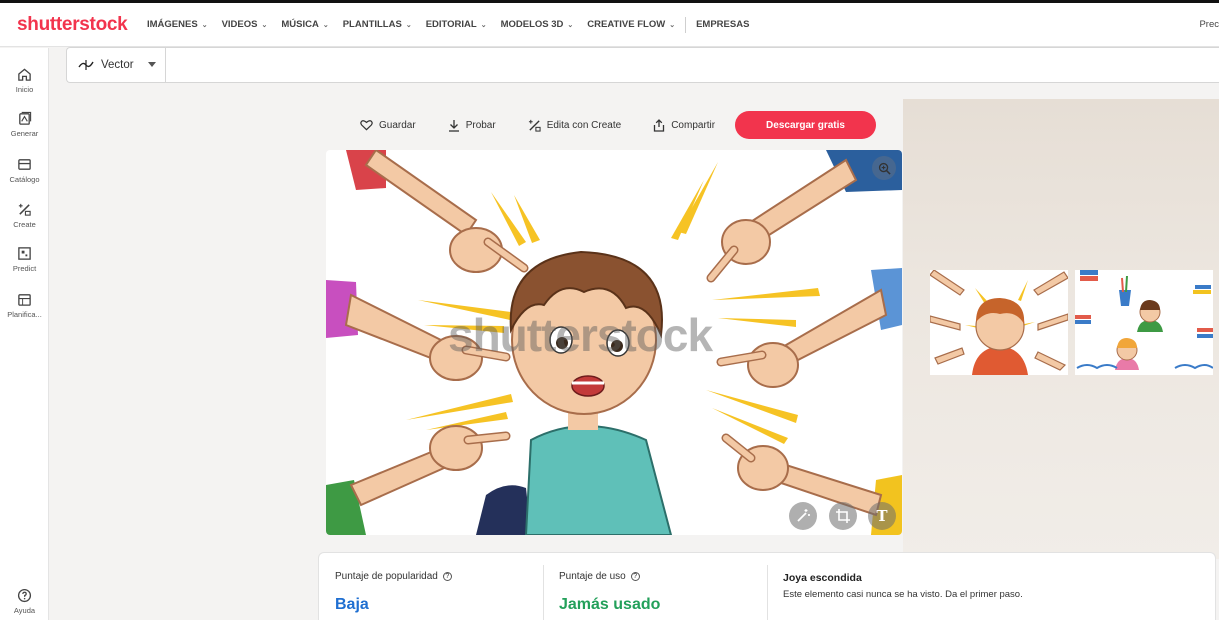  Describe the element at coordinates (659, 586) in the screenshot. I see `usage-stat: Puntaje de uso? Jamás usado` at that location.